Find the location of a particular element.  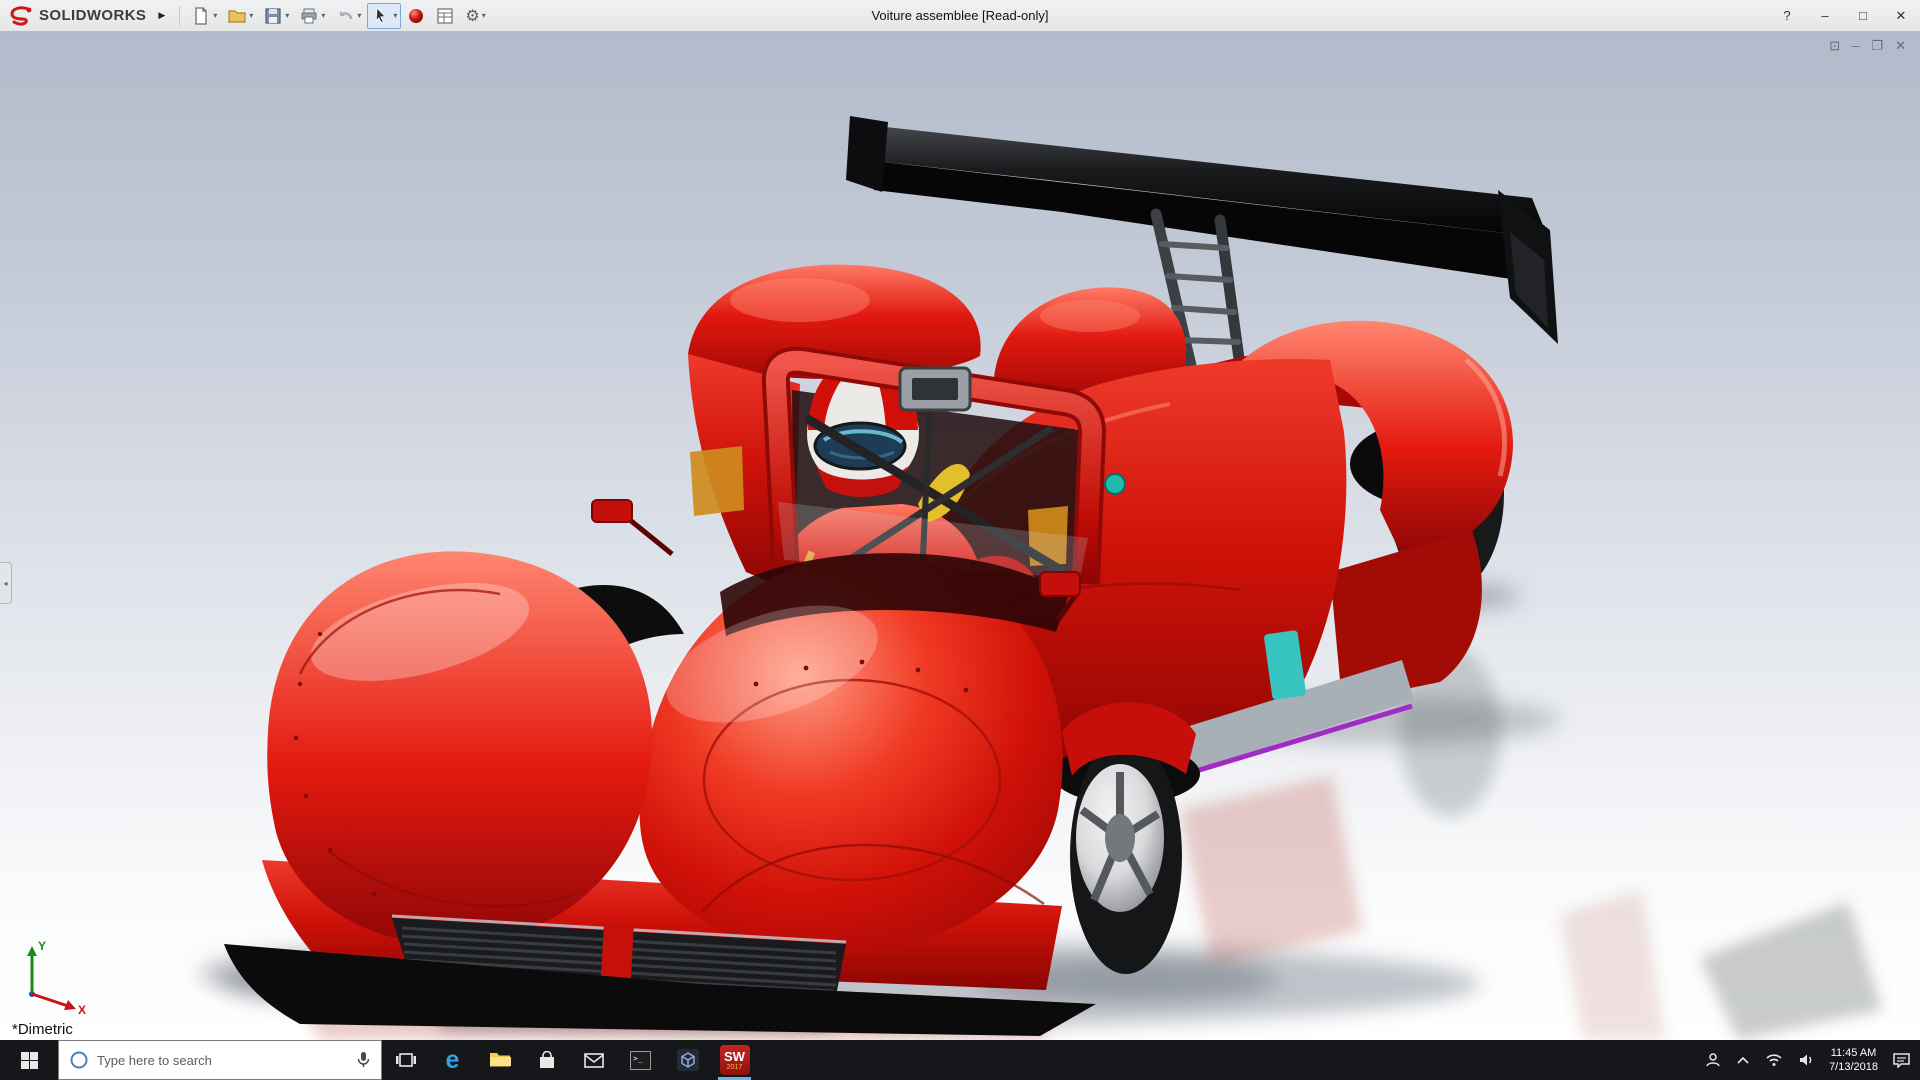

appearance-sphere-button is located at coordinates (416, 16).